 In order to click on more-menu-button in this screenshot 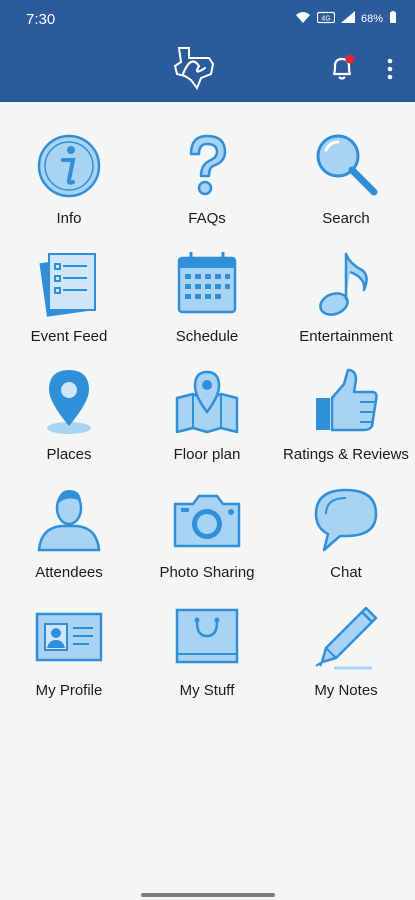, I will do `click(390, 69)`.